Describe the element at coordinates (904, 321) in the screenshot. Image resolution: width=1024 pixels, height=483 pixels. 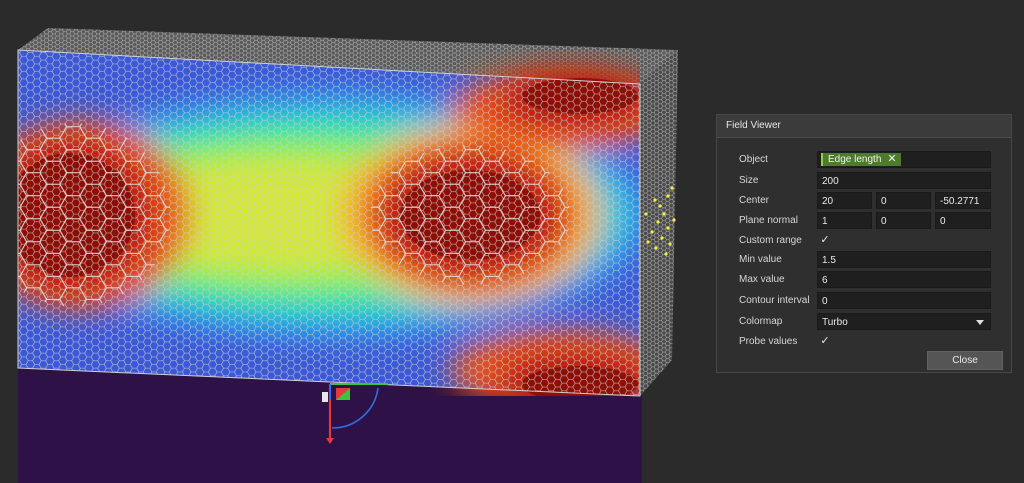
I see `colormap-select: Turbo` at that location.